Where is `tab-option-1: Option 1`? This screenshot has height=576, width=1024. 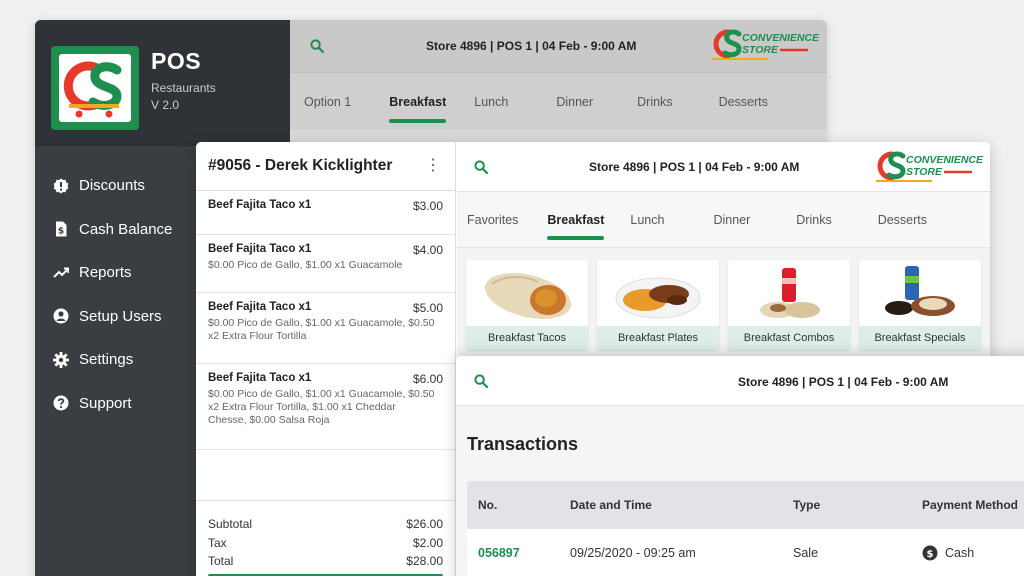 tab-option-1: Option 1 is located at coordinates (327, 102).